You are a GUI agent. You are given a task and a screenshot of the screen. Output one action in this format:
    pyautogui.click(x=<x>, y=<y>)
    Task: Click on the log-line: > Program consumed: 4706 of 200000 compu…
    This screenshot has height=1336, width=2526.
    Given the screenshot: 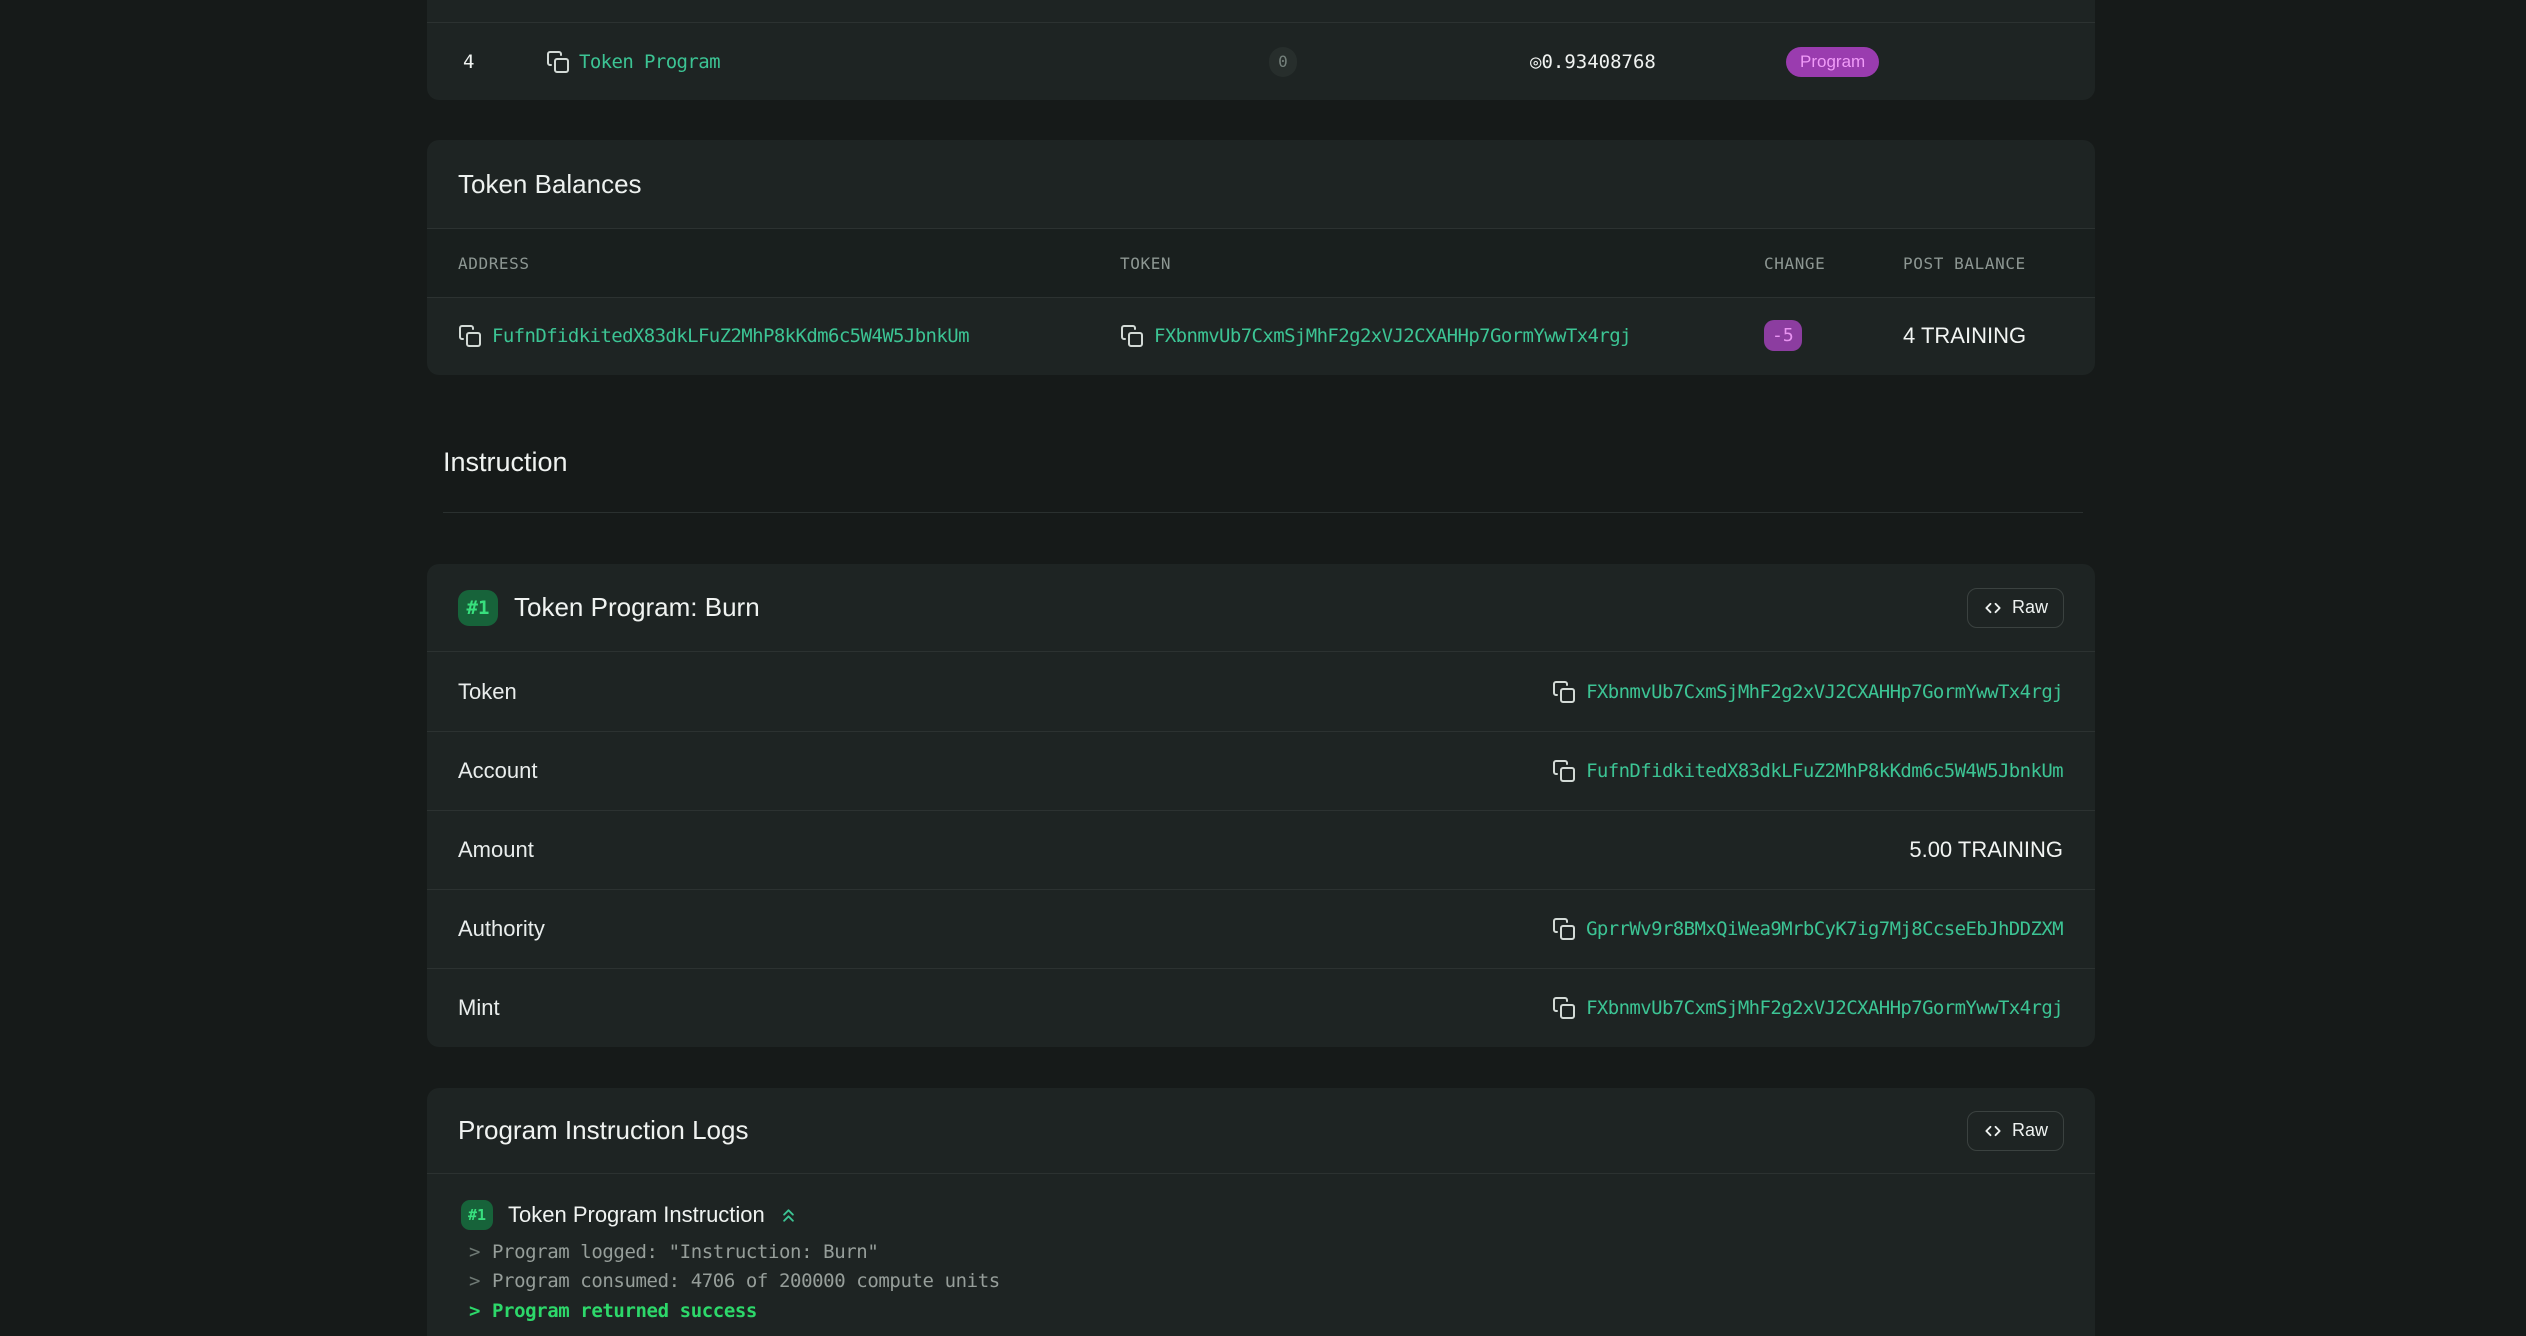 What is the action you would take?
    pyautogui.click(x=1266, y=1281)
    